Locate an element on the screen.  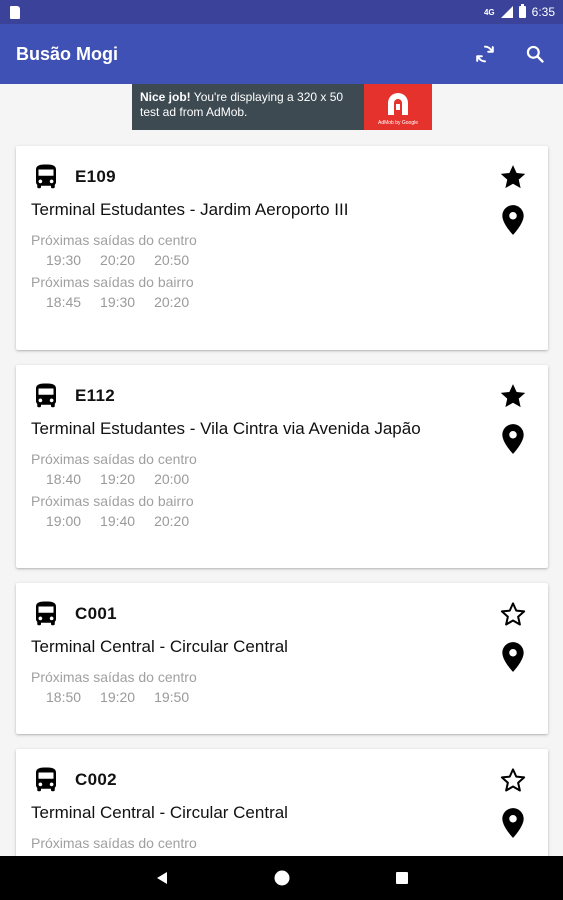
departure-time: 19:40 is located at coordinates (118, 521).